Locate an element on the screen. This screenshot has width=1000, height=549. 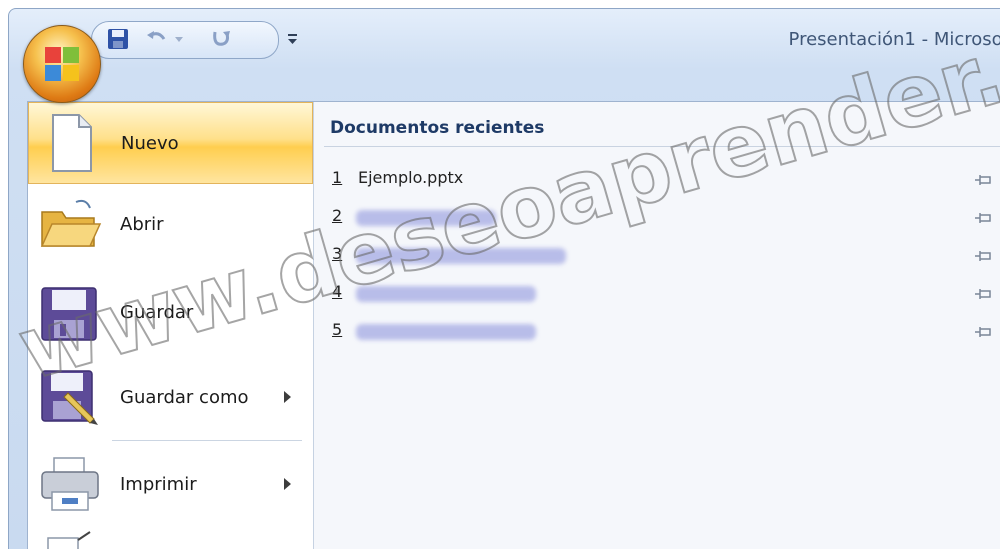
menu-item-label: Nuevo is located at coordinates (150, 143).